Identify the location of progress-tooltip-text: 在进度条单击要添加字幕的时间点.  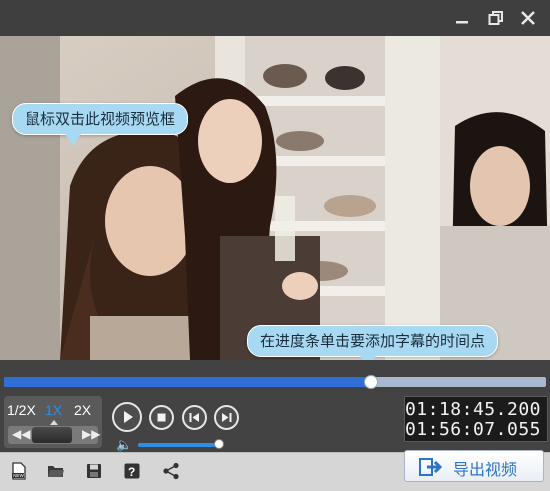
(373, 341).